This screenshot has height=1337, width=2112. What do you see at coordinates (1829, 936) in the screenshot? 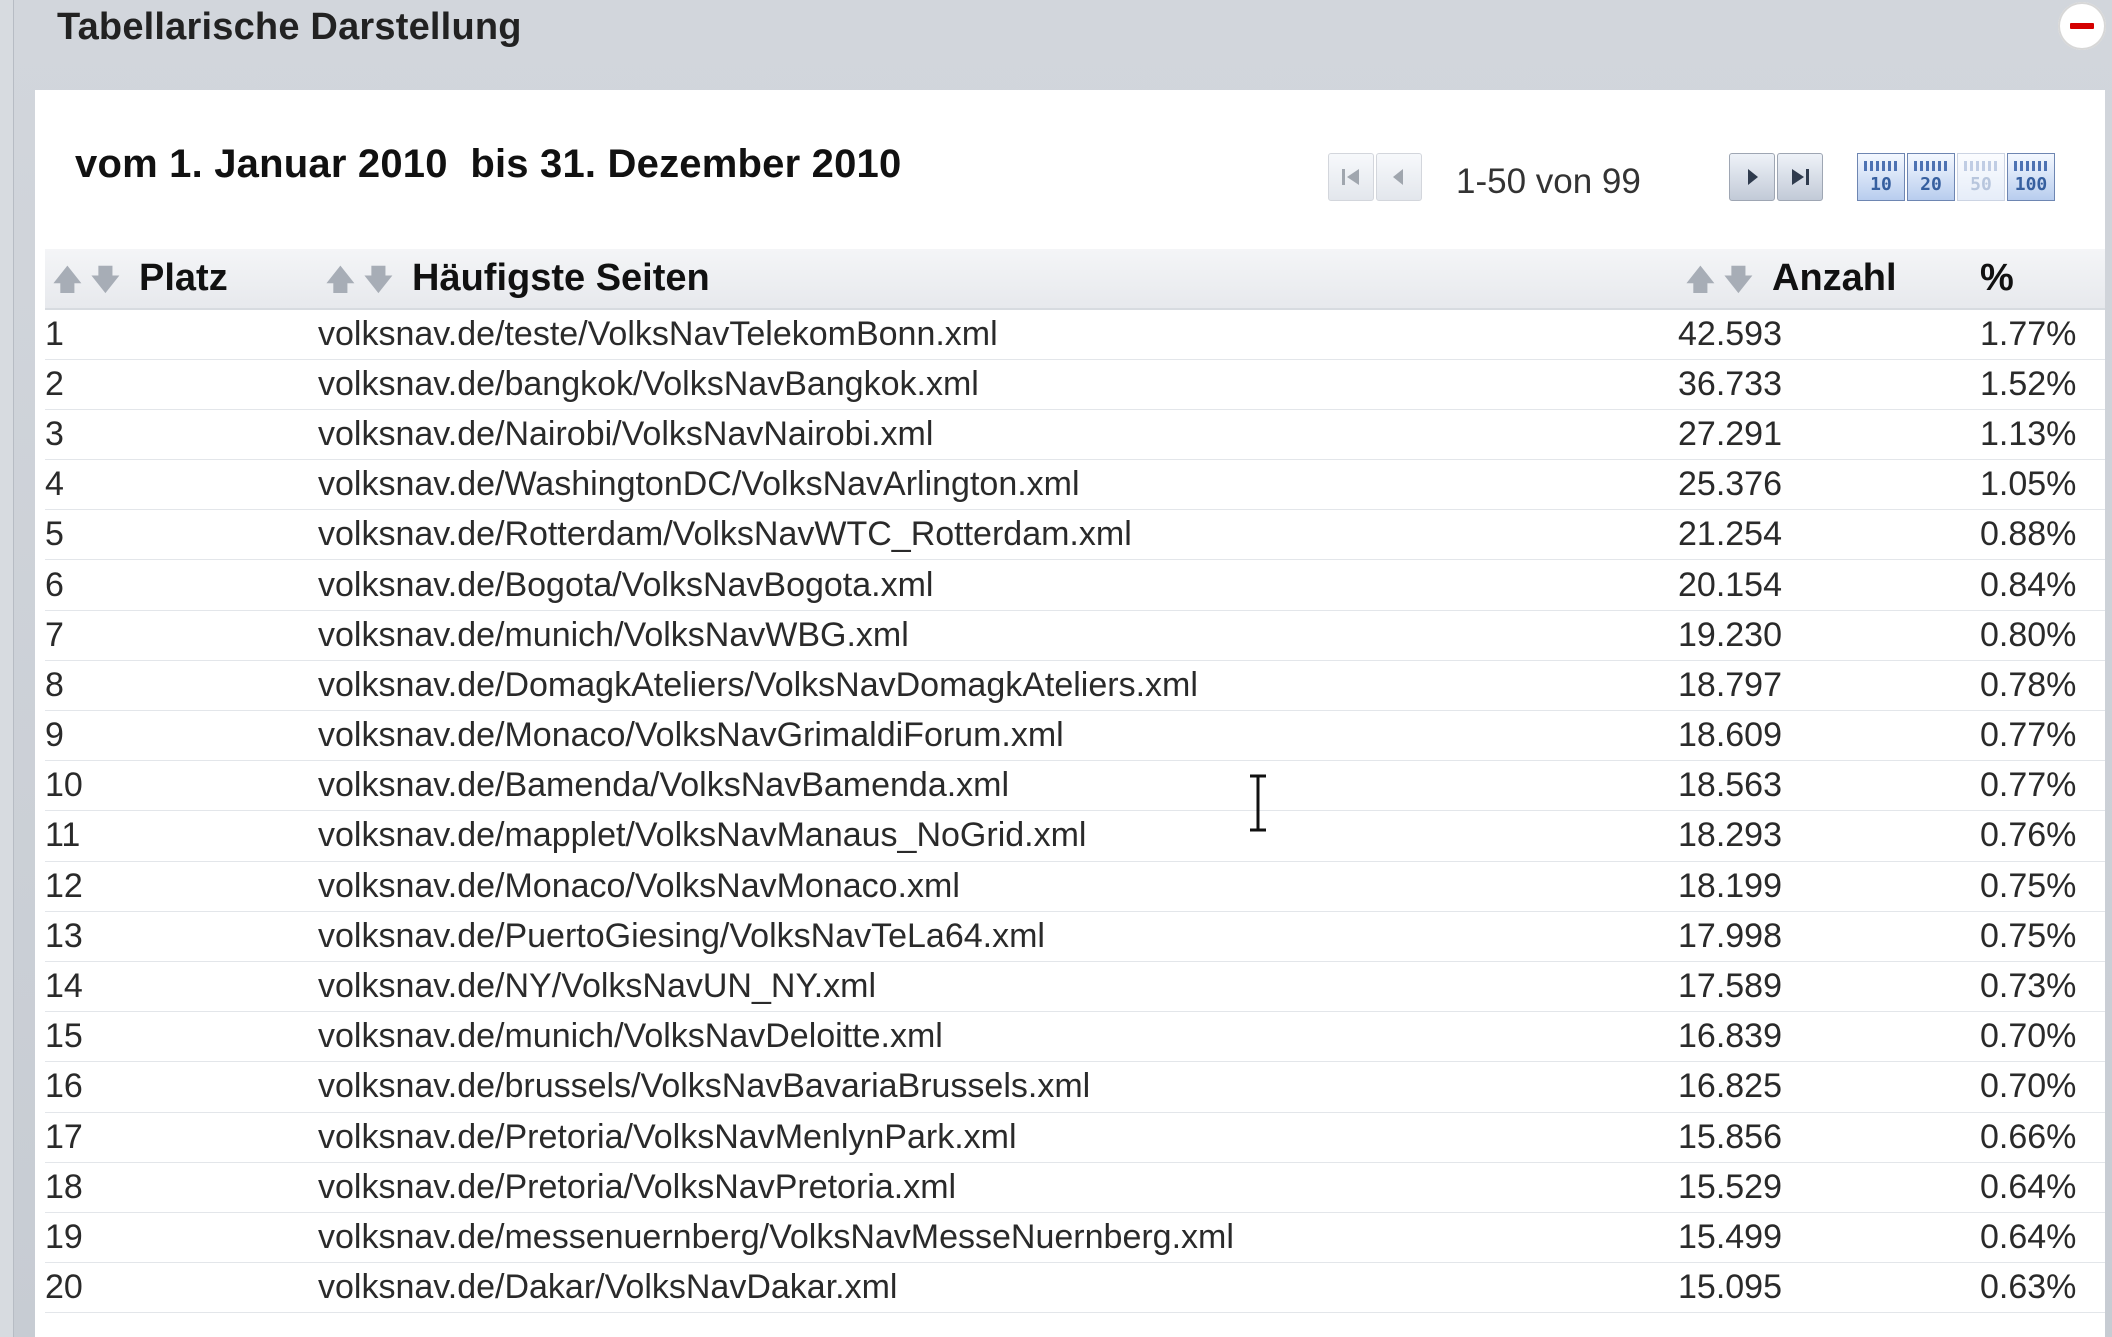
I see `row-count: 17.998` at bounding box center [1829, 936].